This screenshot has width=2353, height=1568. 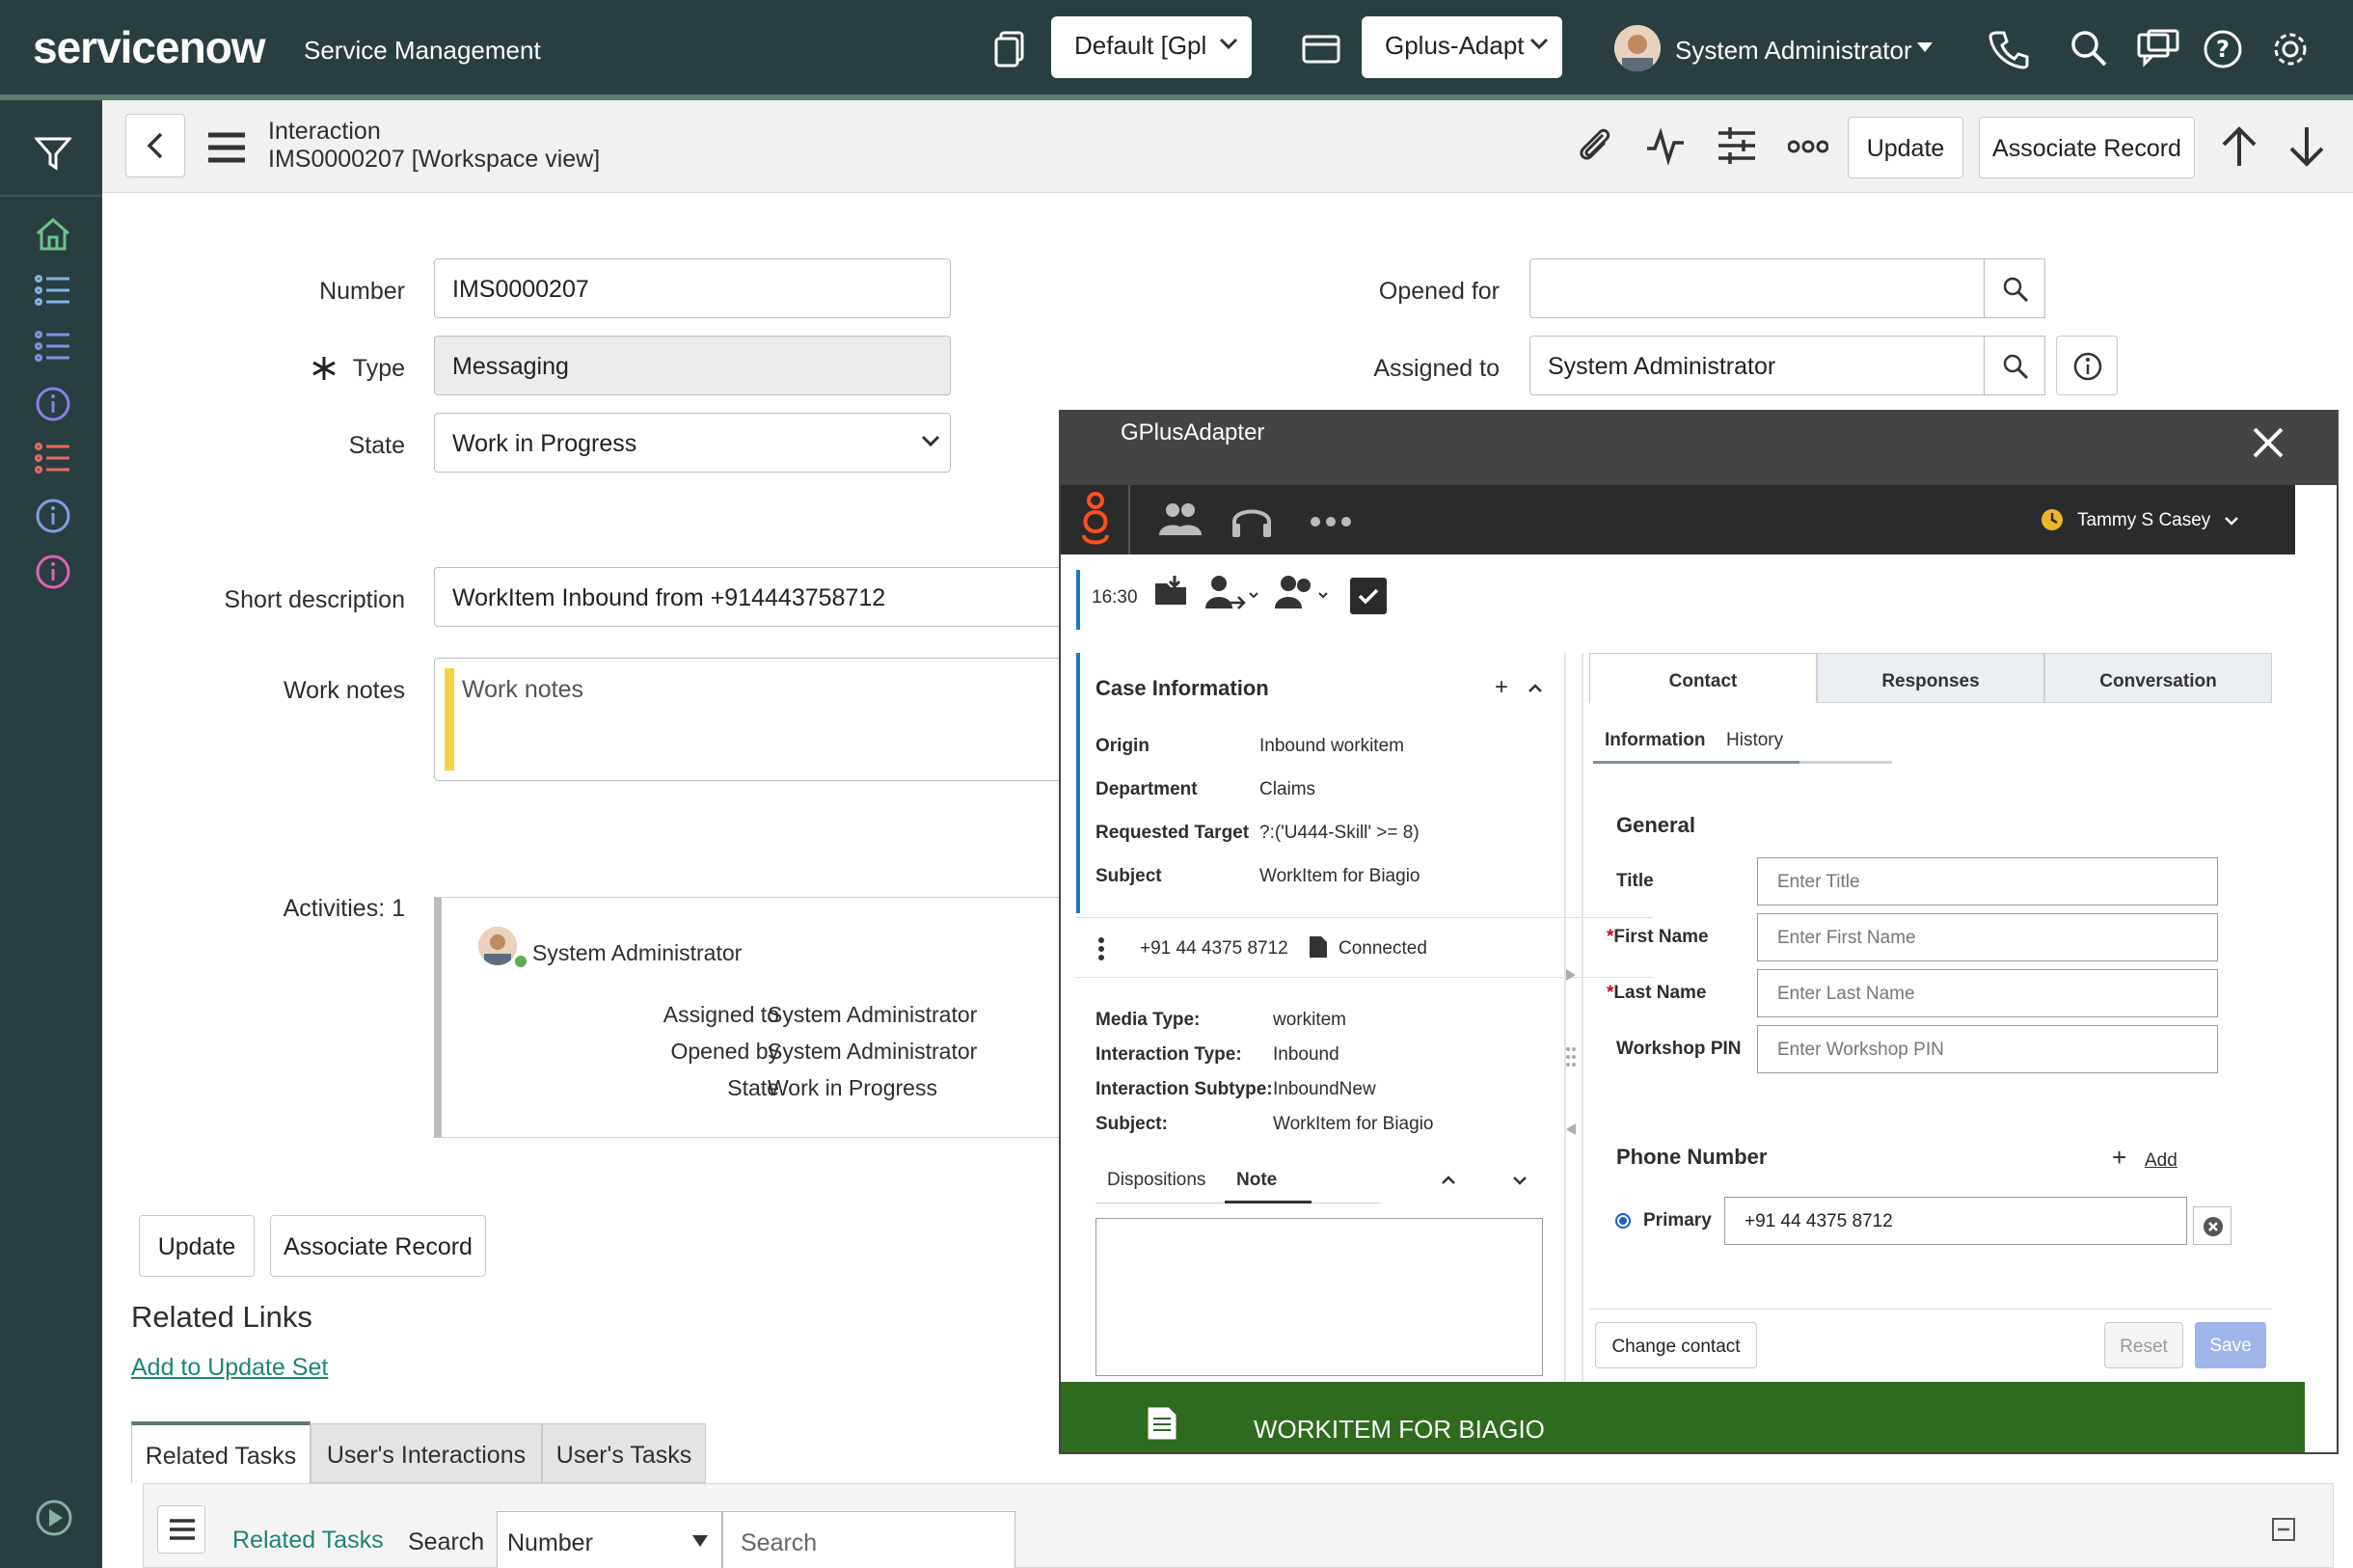 I want to click on tab-users-tasks: User's Tasks, so click(x=624, y=1453).